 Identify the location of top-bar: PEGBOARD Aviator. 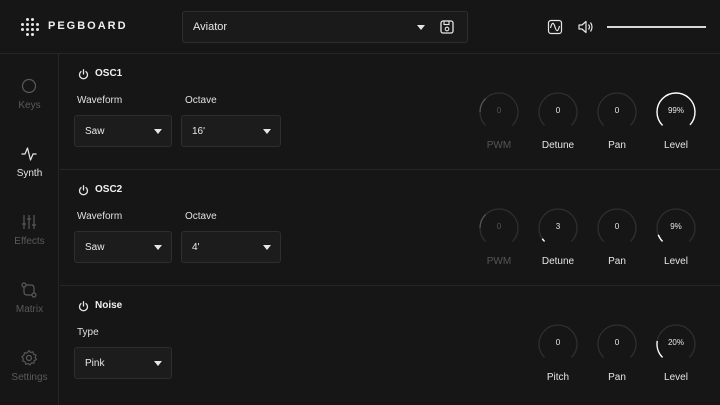
(360, 27).